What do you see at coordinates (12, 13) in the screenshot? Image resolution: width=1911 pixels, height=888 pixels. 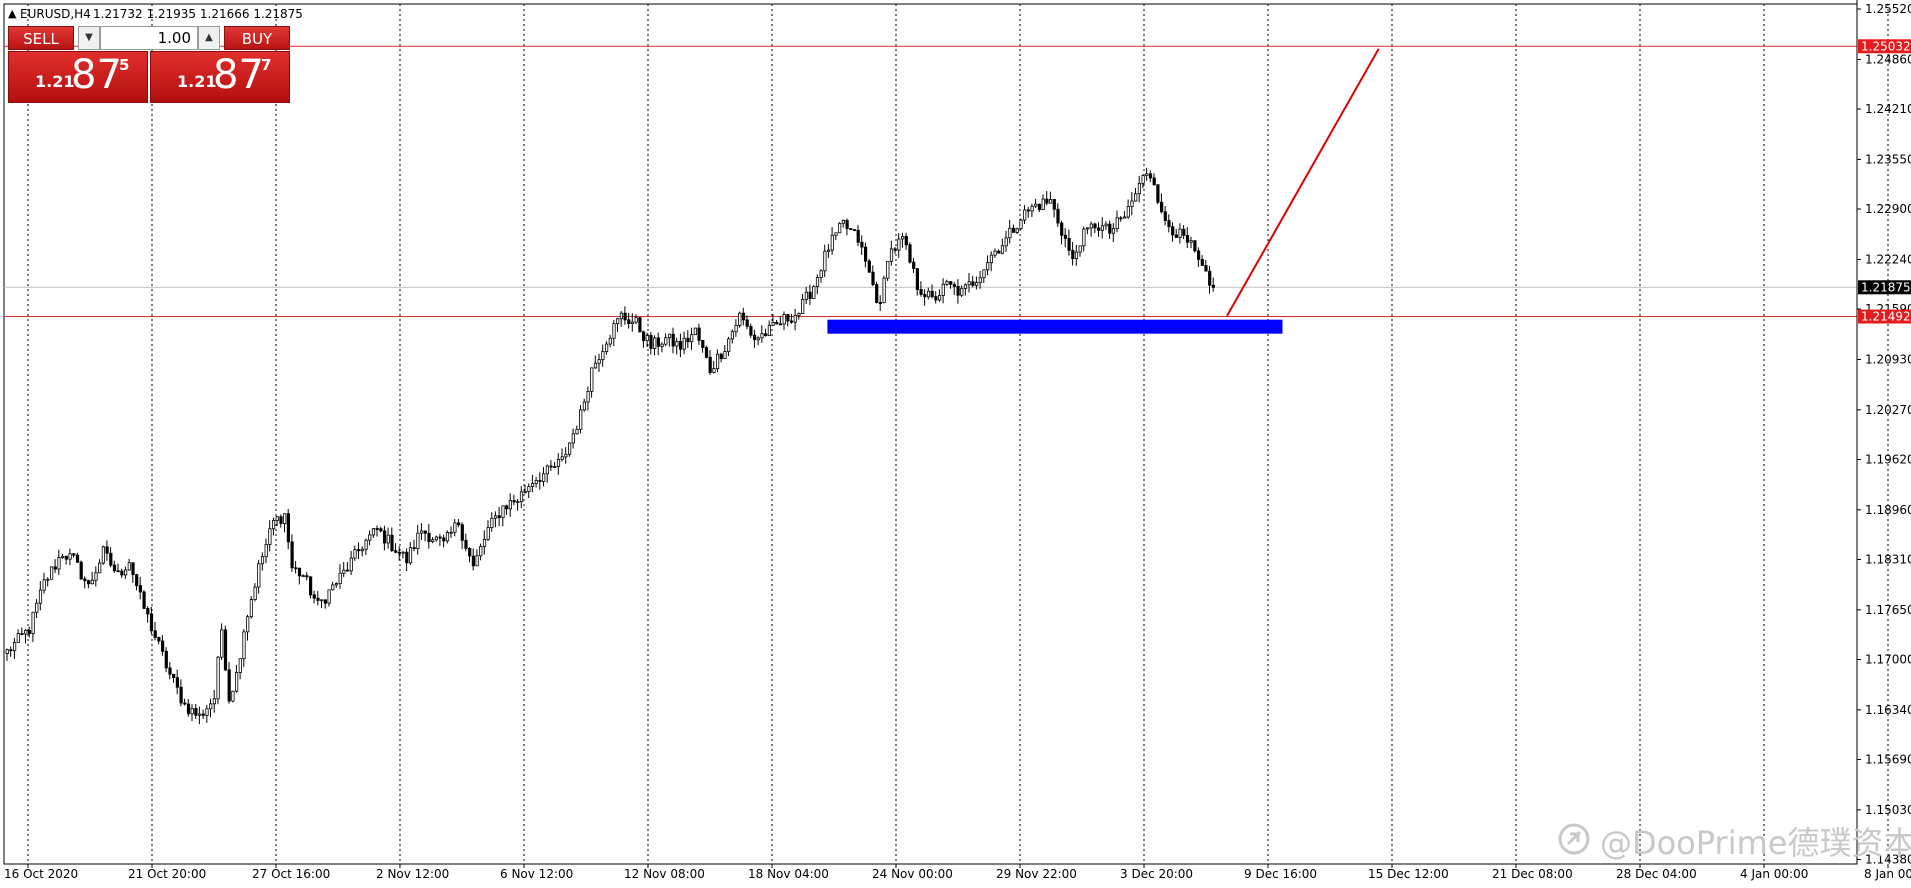 I see `header-arrow-icon: ▲` at bounding box center [12, 13].